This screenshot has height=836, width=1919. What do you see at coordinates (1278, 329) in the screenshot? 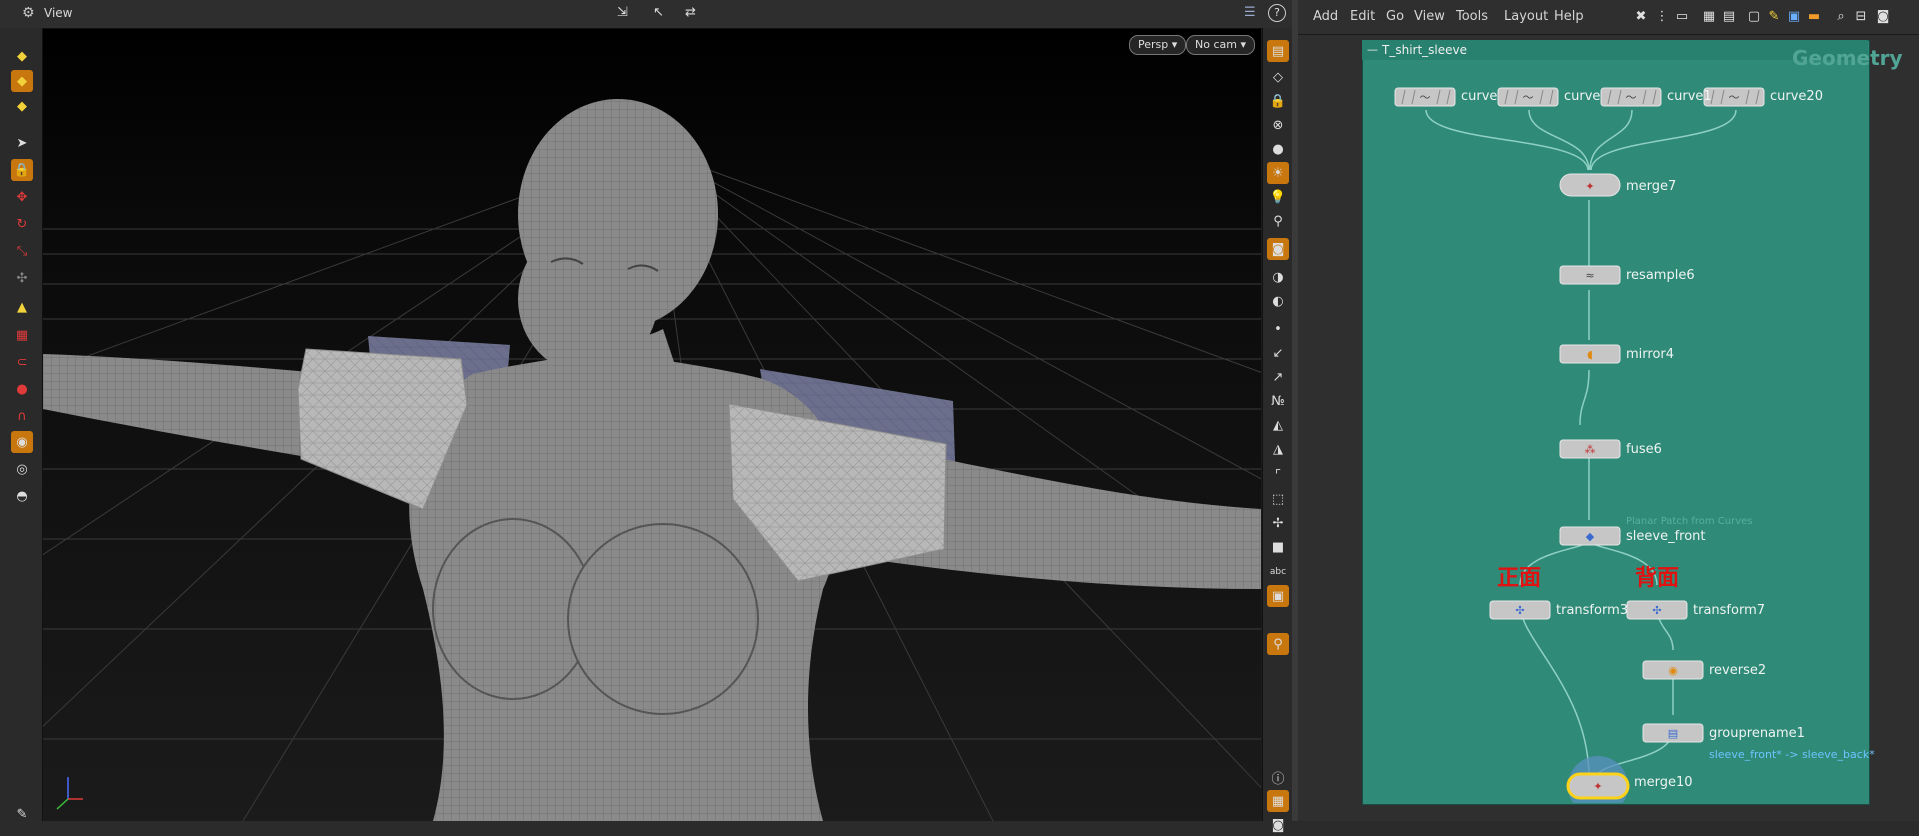
I see `point-display-icon: •` at bounding box center [1278, 329].